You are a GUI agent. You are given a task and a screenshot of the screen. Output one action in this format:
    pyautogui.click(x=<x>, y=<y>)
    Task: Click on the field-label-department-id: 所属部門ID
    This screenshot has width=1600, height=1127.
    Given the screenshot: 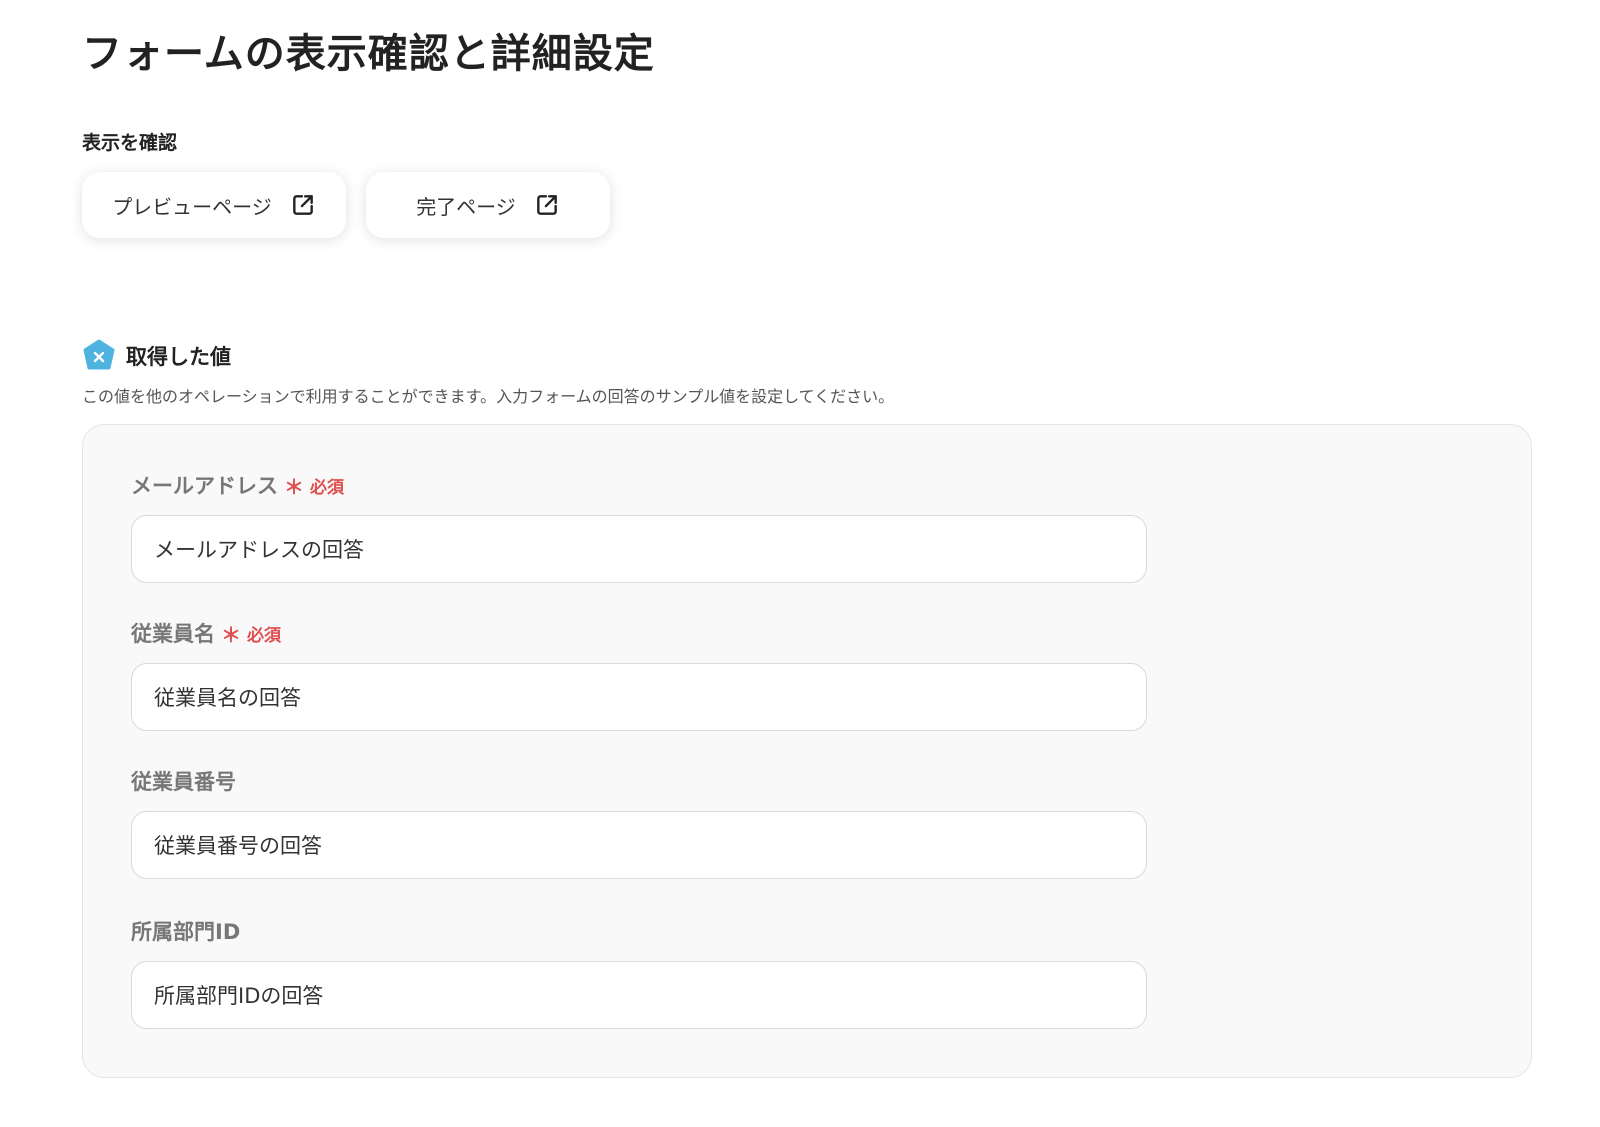 What is the action you would take?
    pyautogui.click(x=186, y=932)
    